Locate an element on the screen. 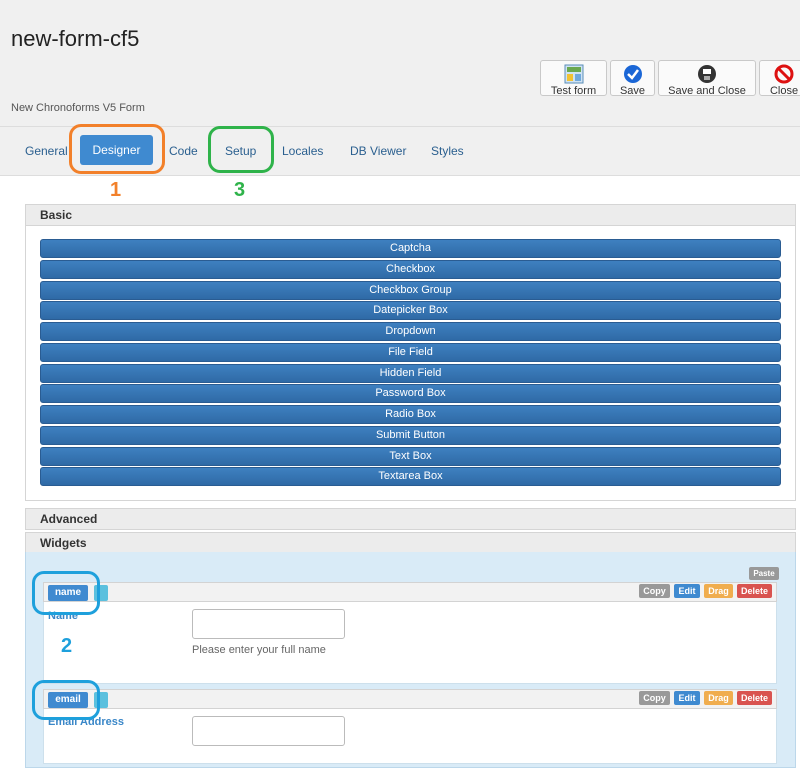 The height and width of the screenshot is (768, 800). element-checkbox: Checkbox is located at coordinates (410, 269).